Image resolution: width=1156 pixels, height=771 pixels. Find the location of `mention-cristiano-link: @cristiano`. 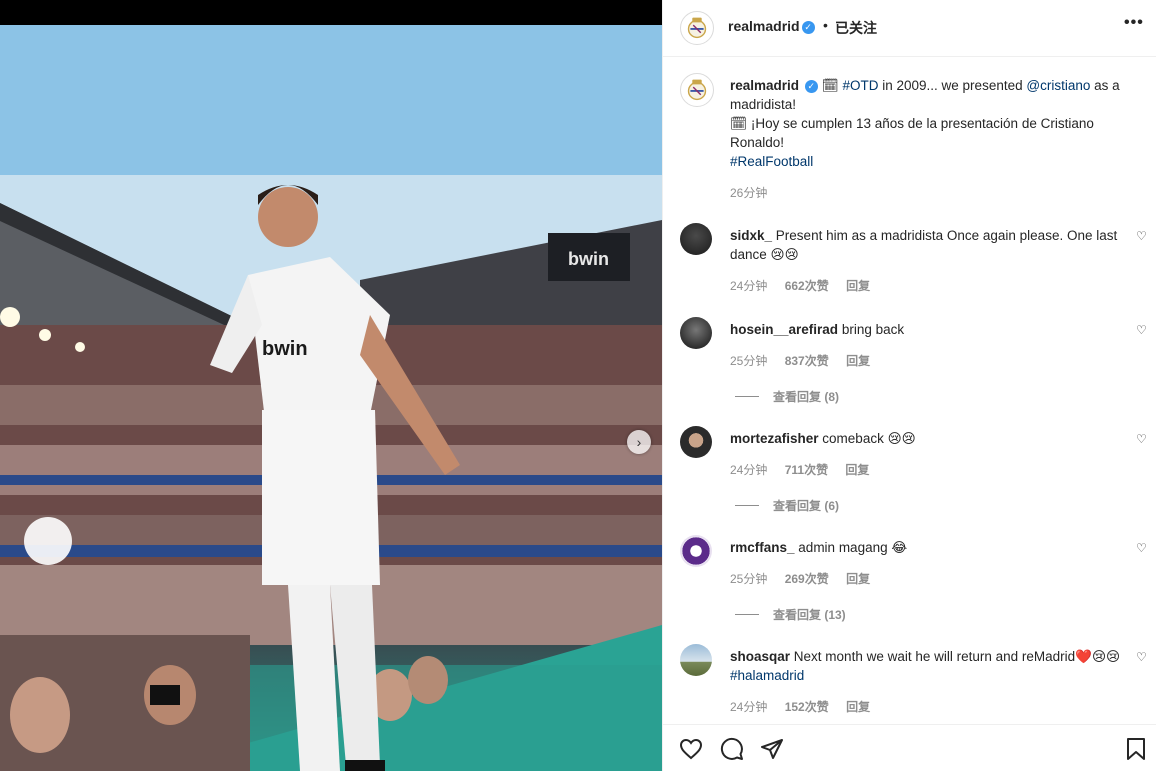

mention-cristiano-link: @cristiano is located at coordinates (1058, 85).